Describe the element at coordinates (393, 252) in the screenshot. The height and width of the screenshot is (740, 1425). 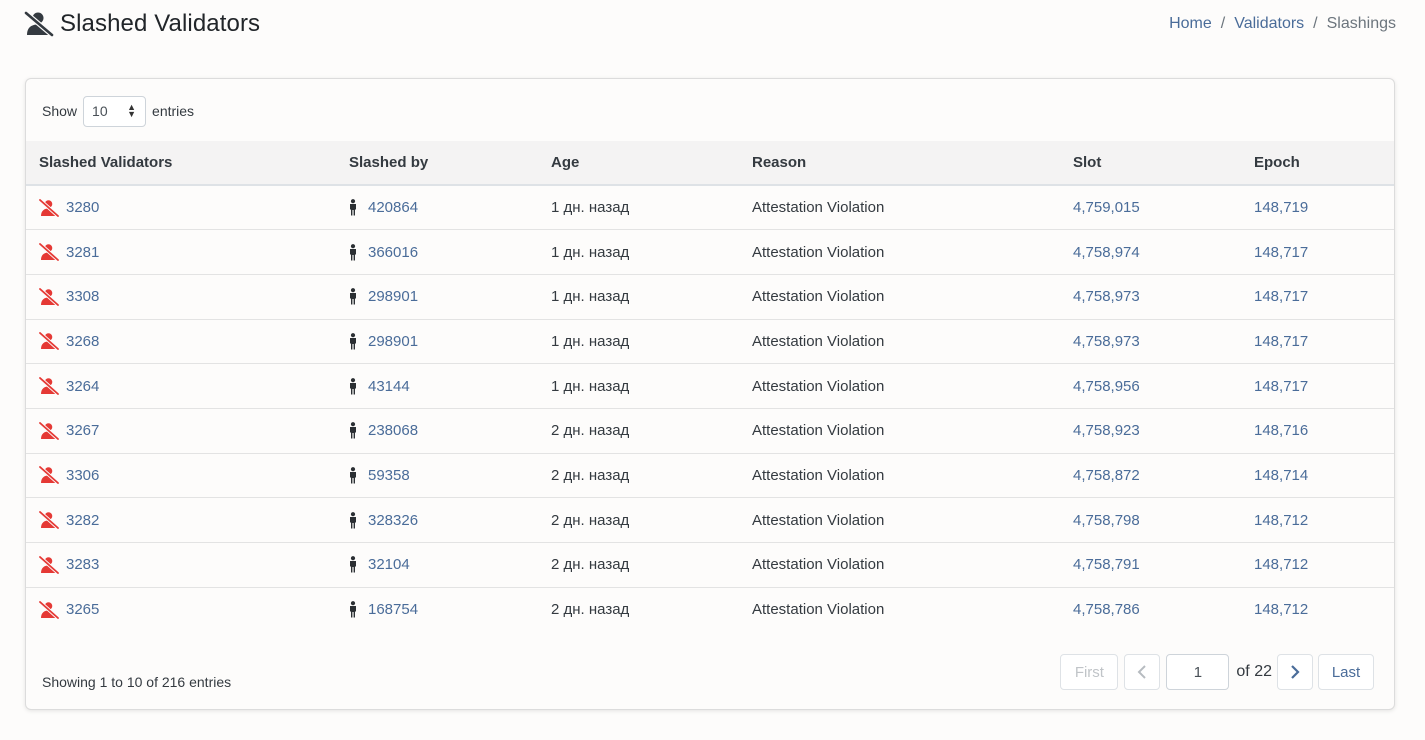
I see `slasher-link: 366016` at that location.